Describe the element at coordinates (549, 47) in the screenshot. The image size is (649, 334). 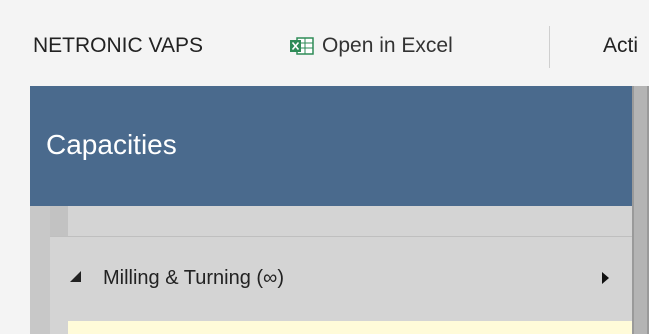
I see `toolbar-separator` at that location.